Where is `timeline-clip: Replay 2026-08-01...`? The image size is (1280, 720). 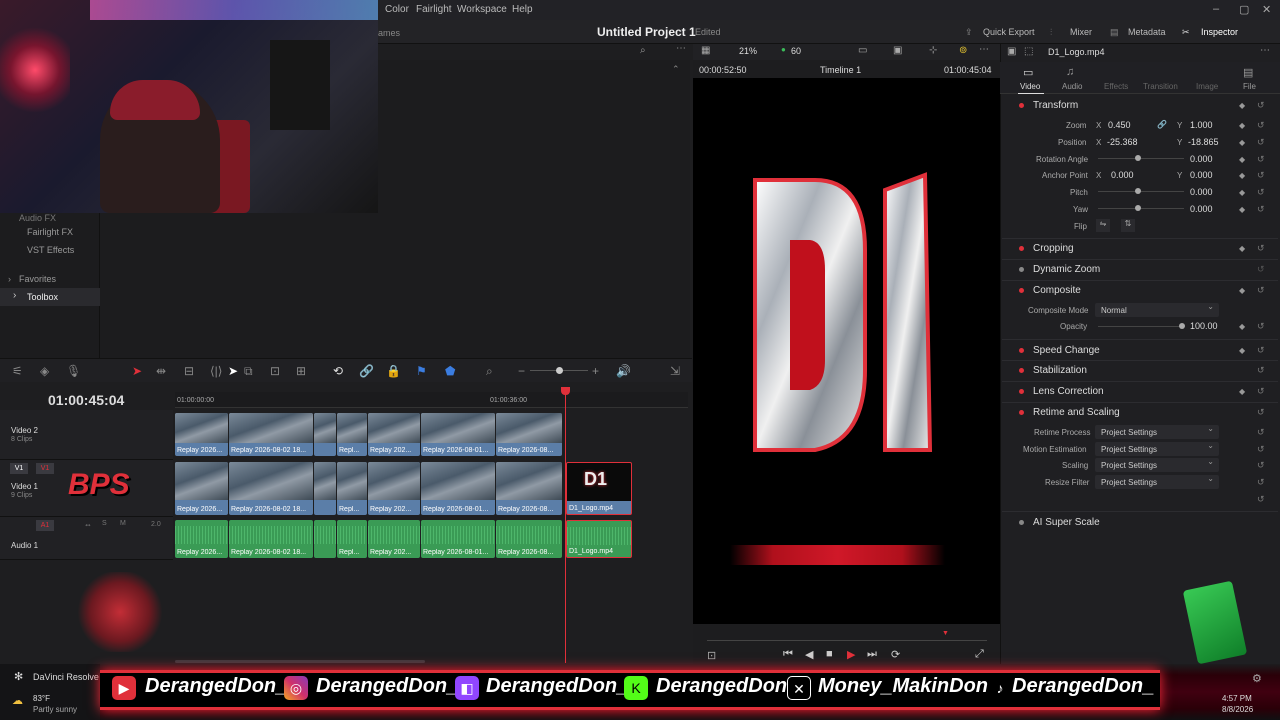 timeline-clip: Replay 2026-08-01... is located at coordinates (458, 434).